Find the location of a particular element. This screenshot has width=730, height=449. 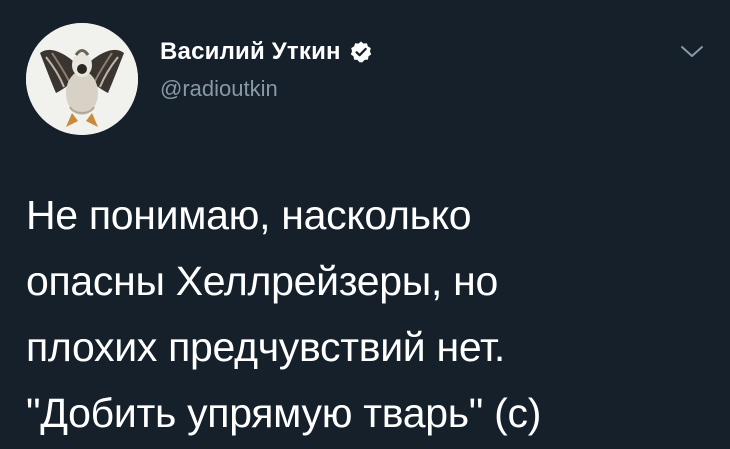

tweet-text-line: "Добить упрямую тварь" (с) is located at coordinates (284, 413).